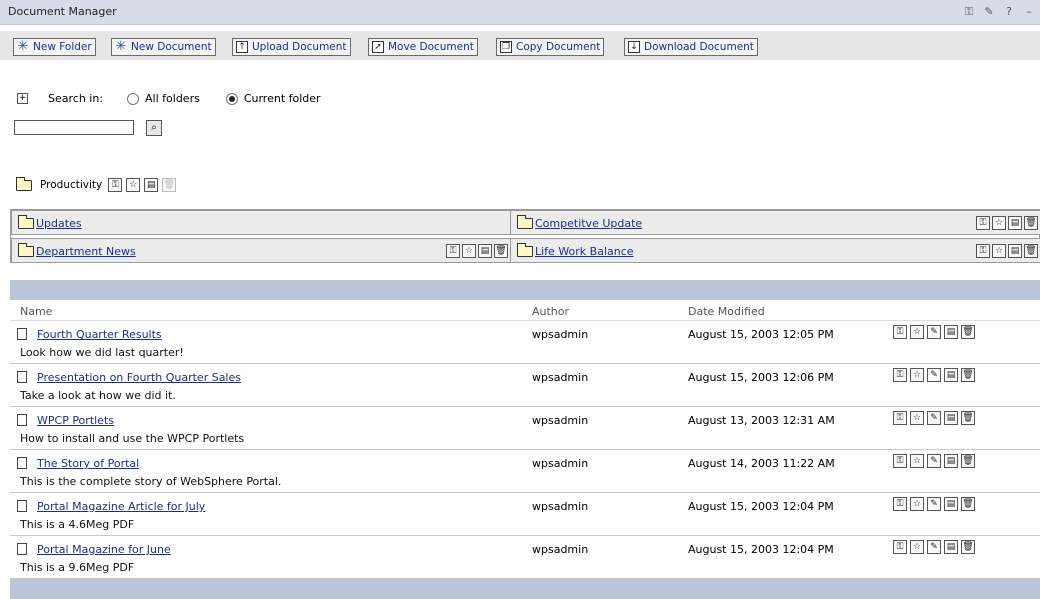  I want to click on subfolder-link: Department News, so click(86, 251).